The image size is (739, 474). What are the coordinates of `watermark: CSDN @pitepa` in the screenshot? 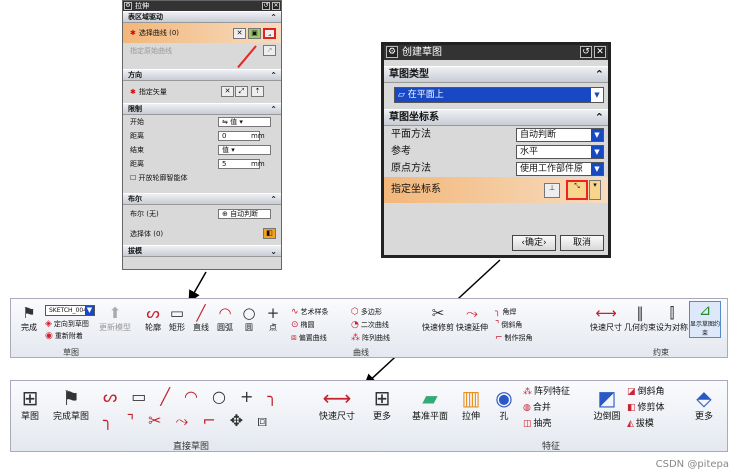 It's located at (692, 464).